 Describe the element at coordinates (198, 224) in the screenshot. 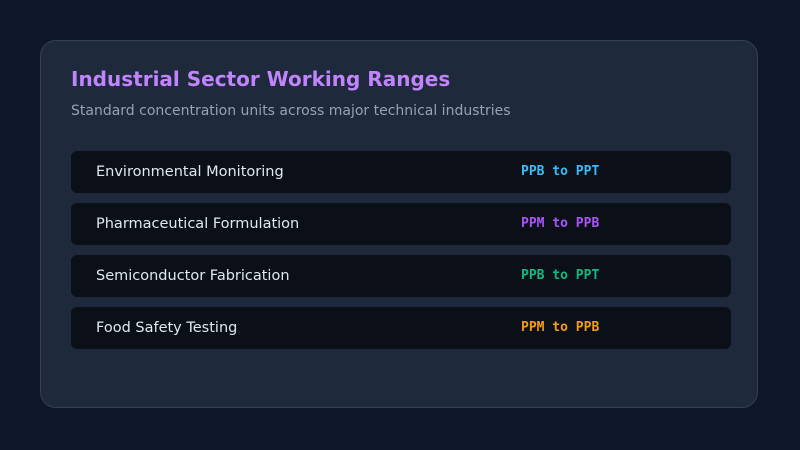

I see `sector-label: Pharmaceutical Formulation` at that location.